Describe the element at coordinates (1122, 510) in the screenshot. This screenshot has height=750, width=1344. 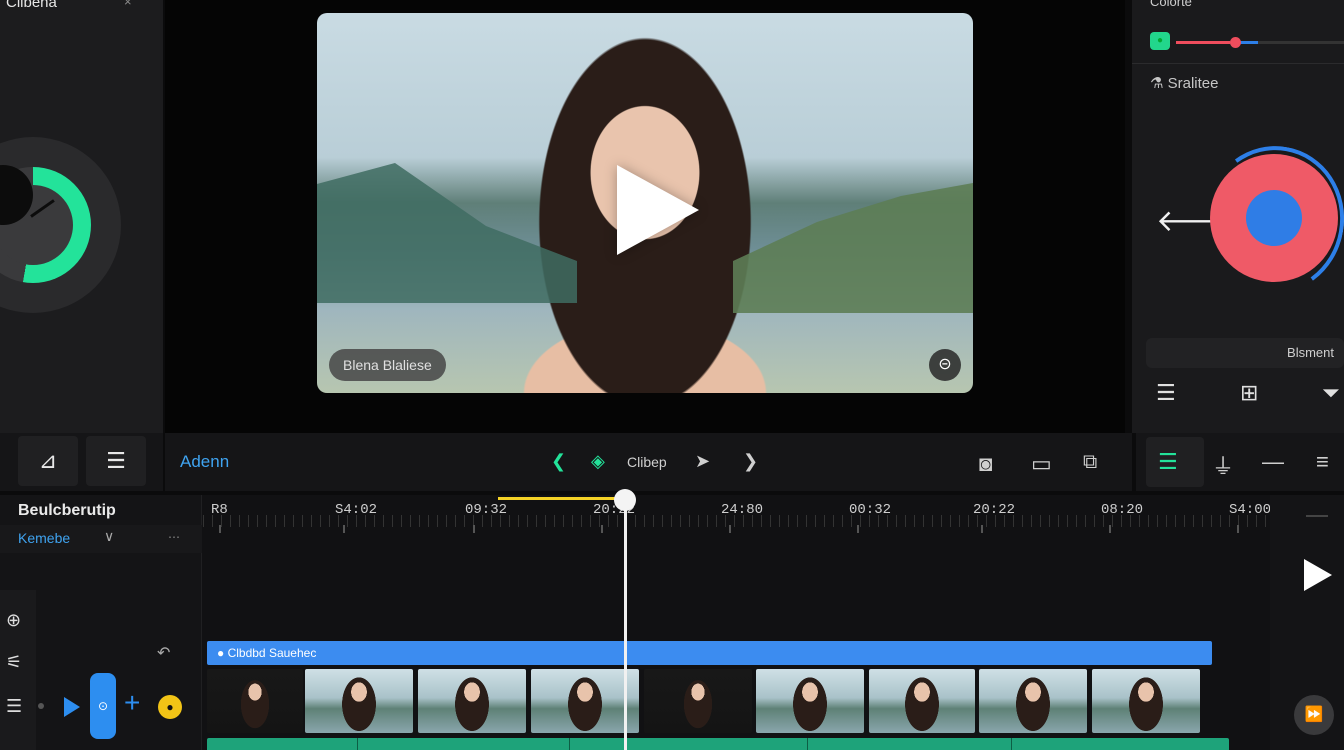
I see `ruler-tick-label: 08:20` at that location.